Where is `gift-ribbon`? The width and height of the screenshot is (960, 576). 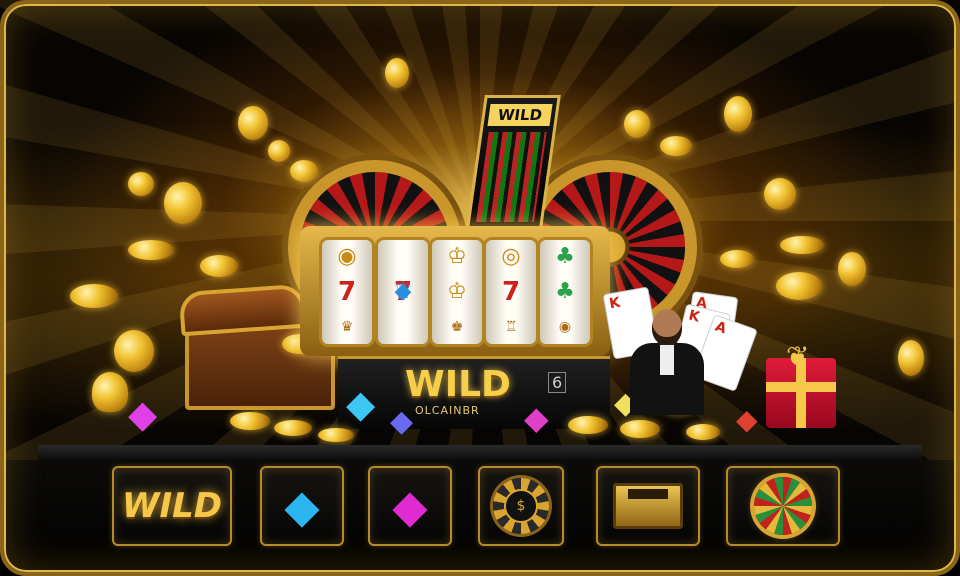 gift-ribbon is located at coordinates (801, 387).